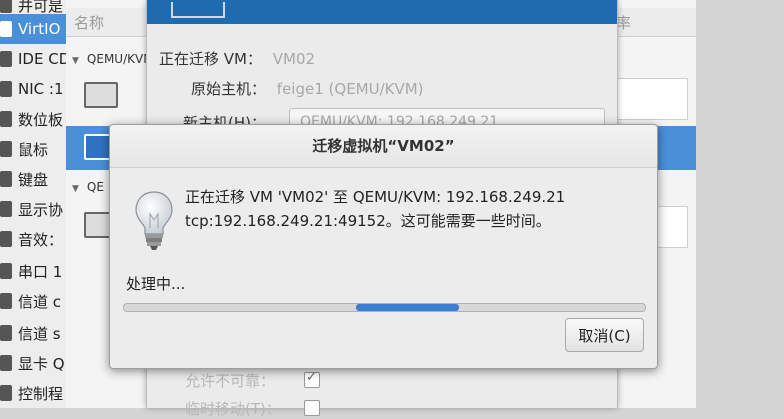 Image resolution: width=784 pixels, height=419 pixels. Describe the element at coordinates (6, 89) in the screenshot. I see `network-icon` at that location.